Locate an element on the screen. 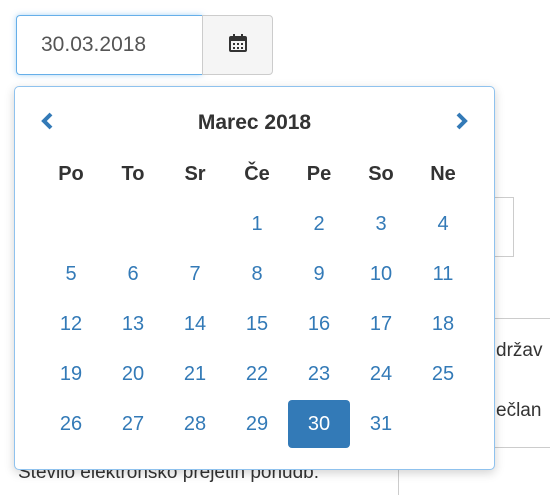 The image size is (550, 495). calendar-day: 5 is located at coordinates (71, 274).